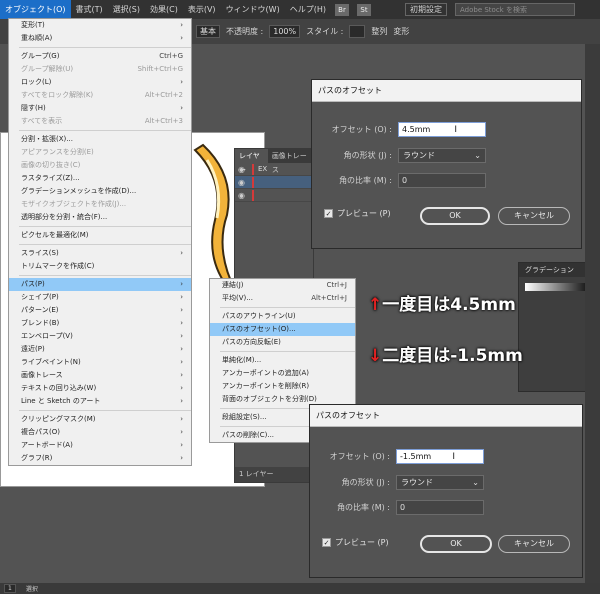 This screenshot has width=600, height=594. I want to click on menu-item-right: Alt+Ctrl+3, so click(160, 121).